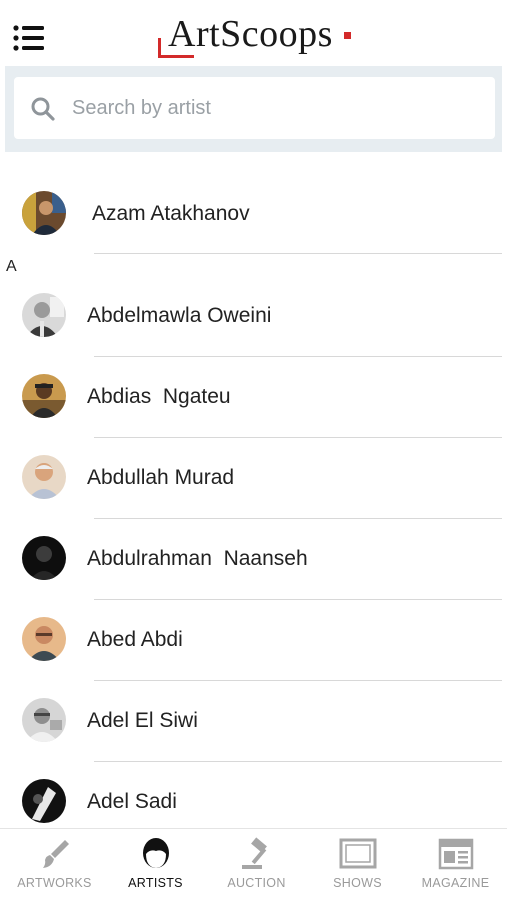 The image size is (507, 900). Describe the element at coordinates (357, 883) in the screenshot. I see `tab-label: SHOWS` at that location.